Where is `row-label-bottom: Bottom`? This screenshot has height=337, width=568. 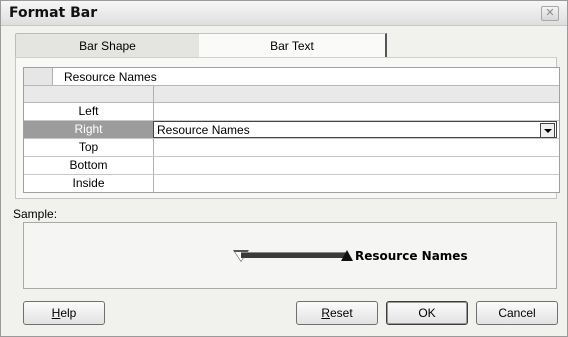
row-label-bottom: Bottom is located at coordinates (89, 165).